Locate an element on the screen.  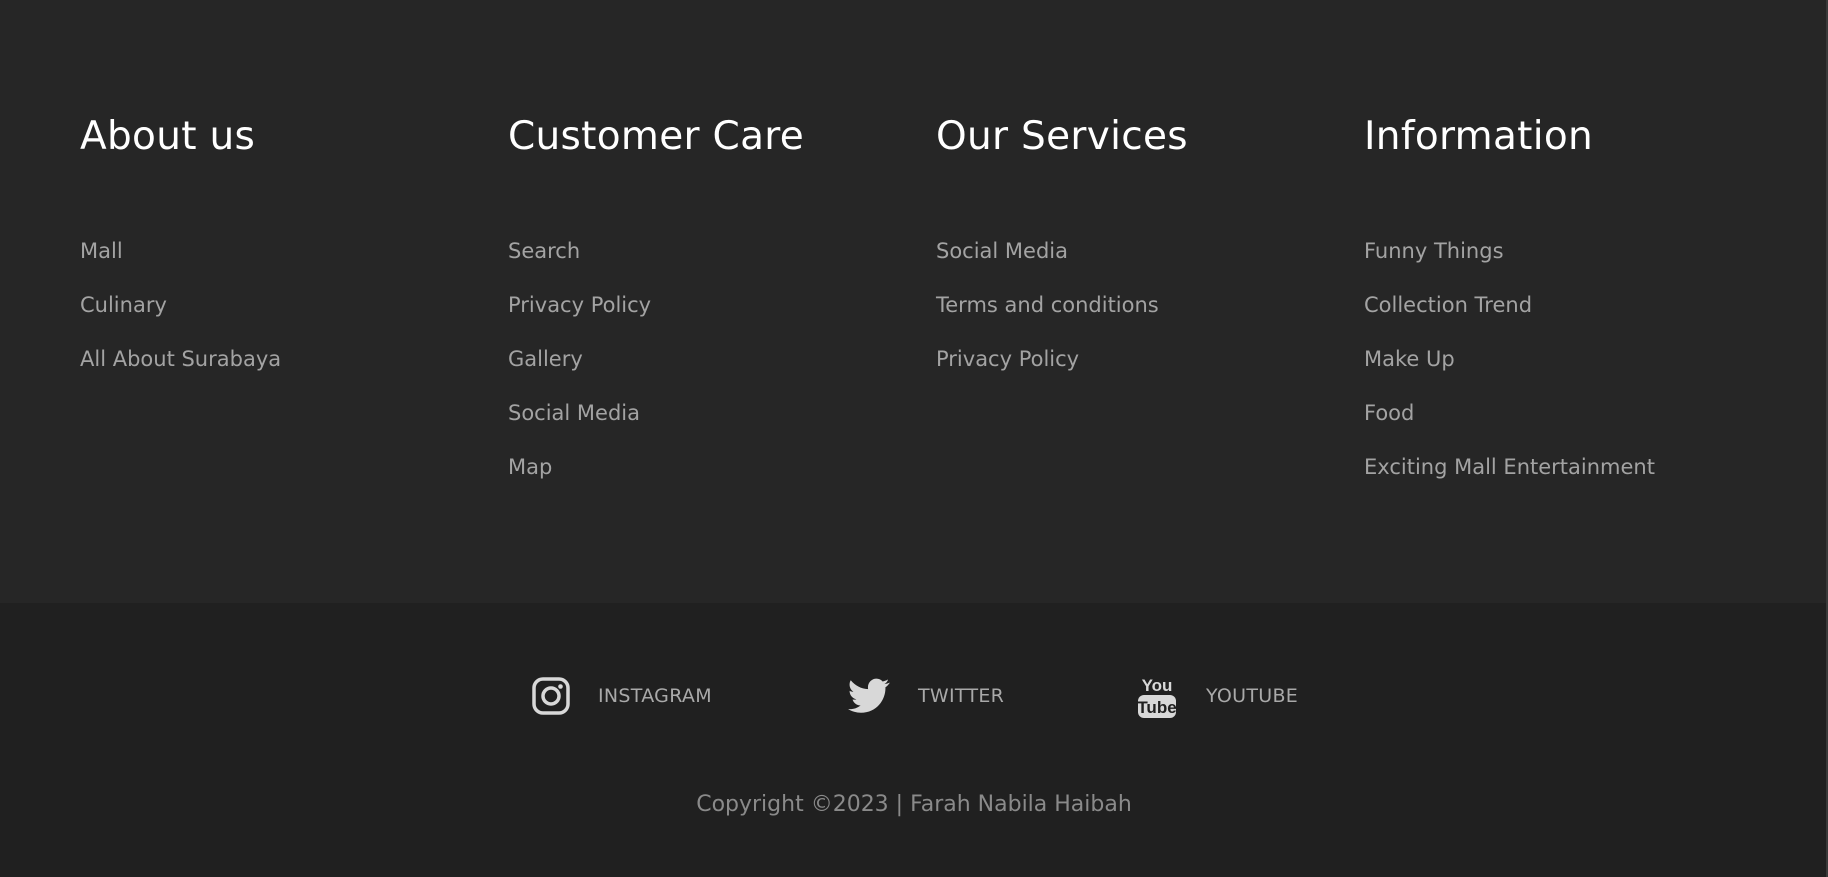
footer-link-search: Search is located at coordinates (544, 251).